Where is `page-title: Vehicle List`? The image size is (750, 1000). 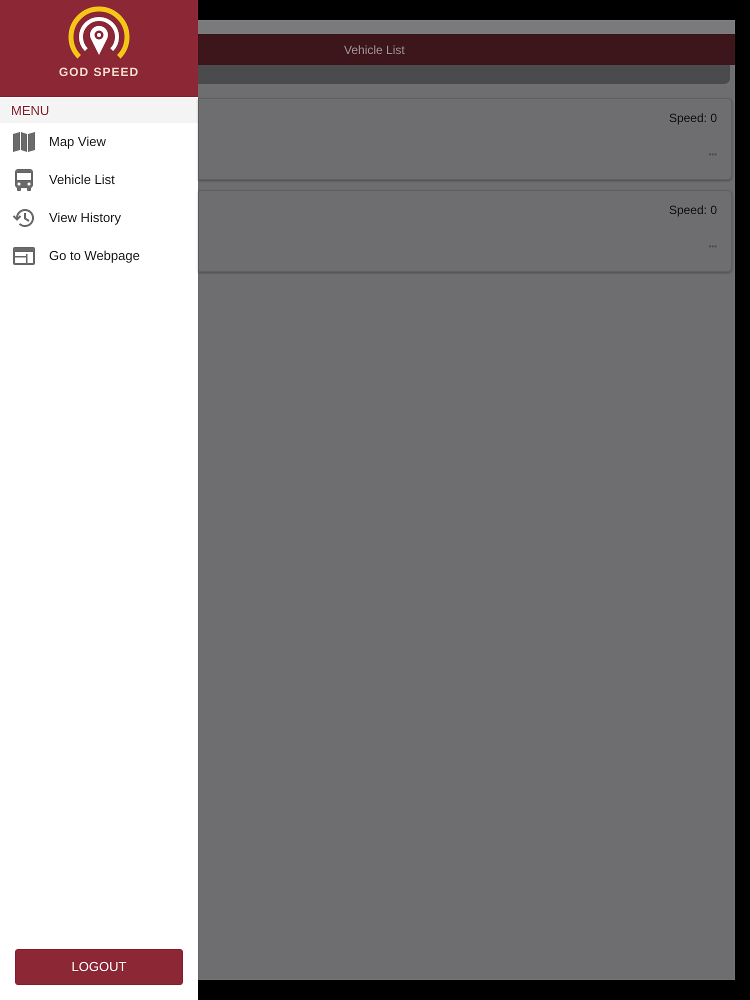
page-title: Vehicle List is located at coordinates (374, 50).